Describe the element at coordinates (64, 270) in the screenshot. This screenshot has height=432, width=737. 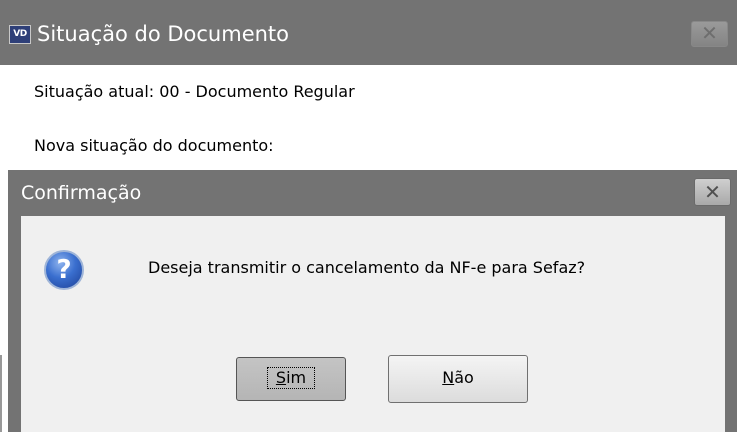
I see `question-icon: ?` at that location.